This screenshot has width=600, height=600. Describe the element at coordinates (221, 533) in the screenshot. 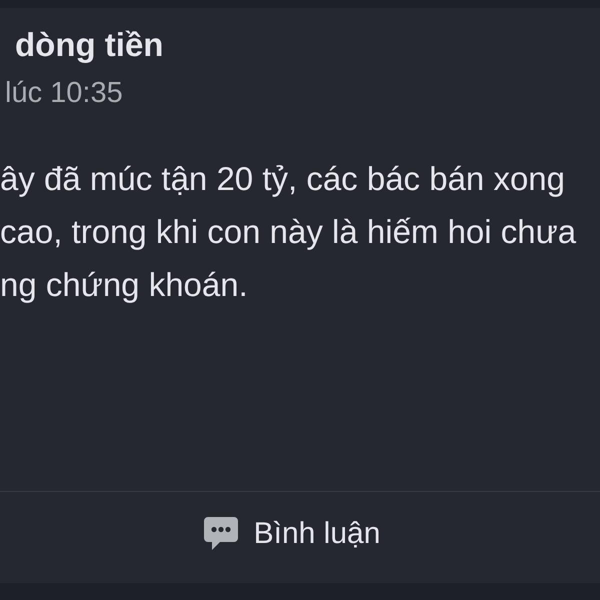

I see `comment-icon` at that location.